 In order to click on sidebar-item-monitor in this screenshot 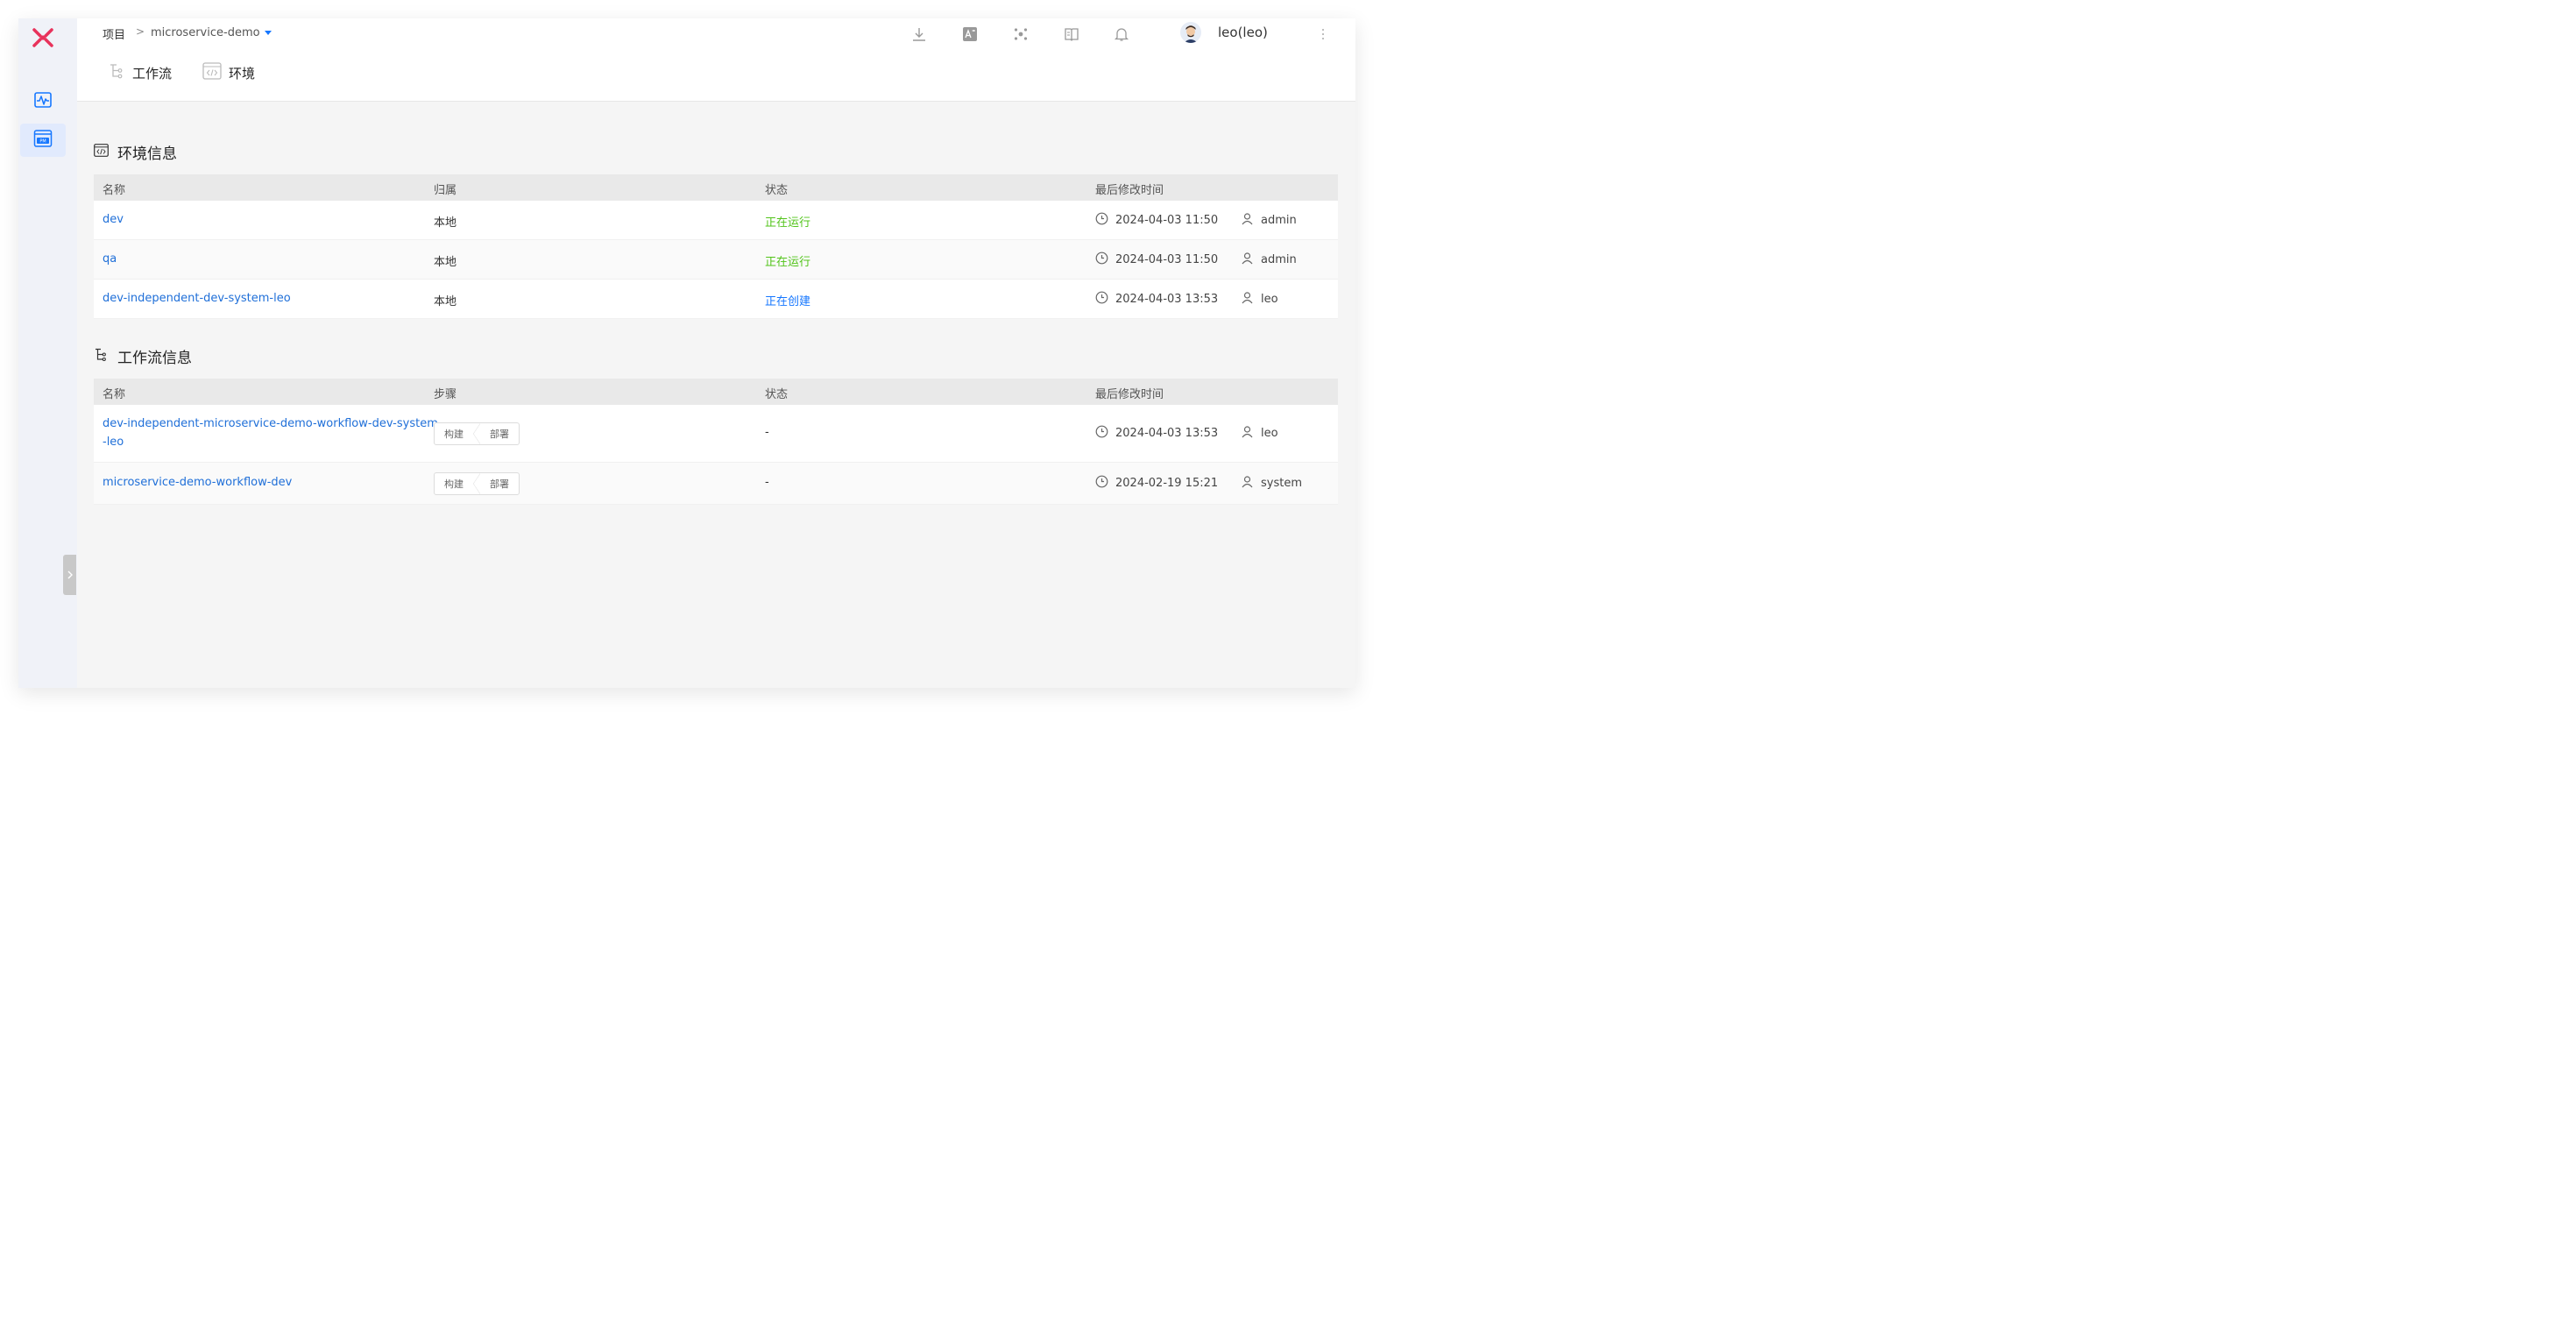, I will do `click(43, 101)`.